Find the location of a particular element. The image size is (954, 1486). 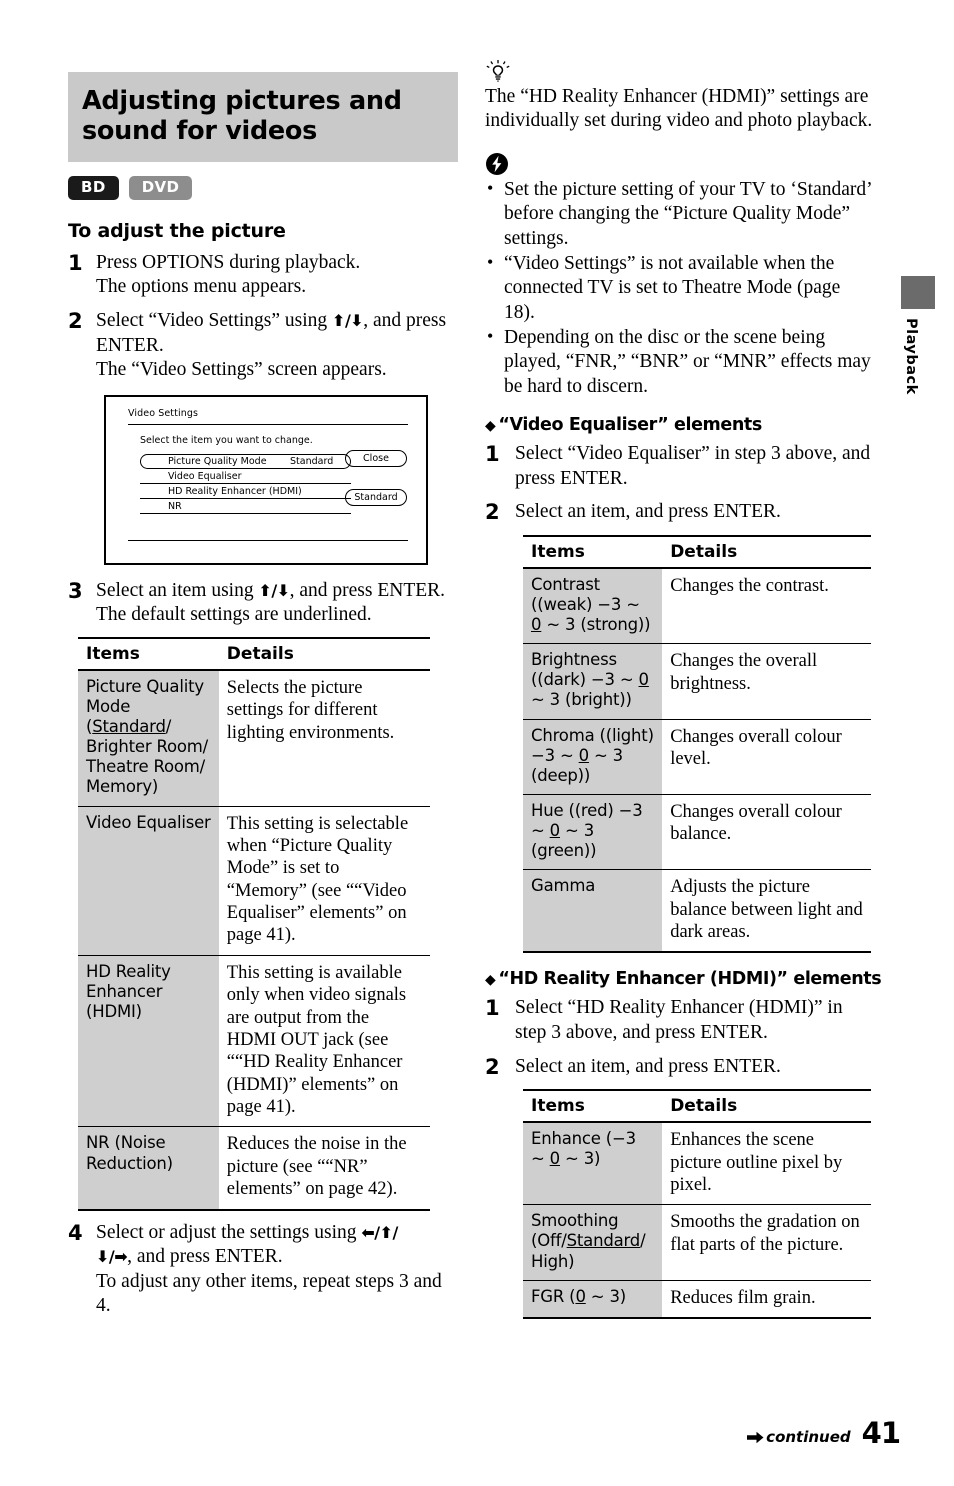

table-cell-detail: Changes the contrast. is located at coordinates (766, 606).